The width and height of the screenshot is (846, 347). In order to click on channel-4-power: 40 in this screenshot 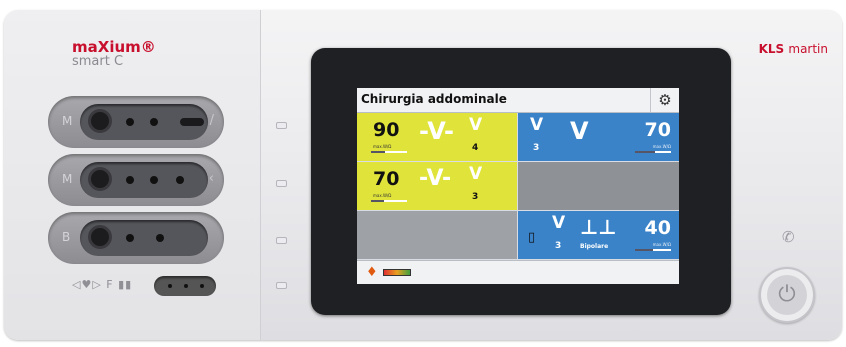, I will do `click(657, 228)`.